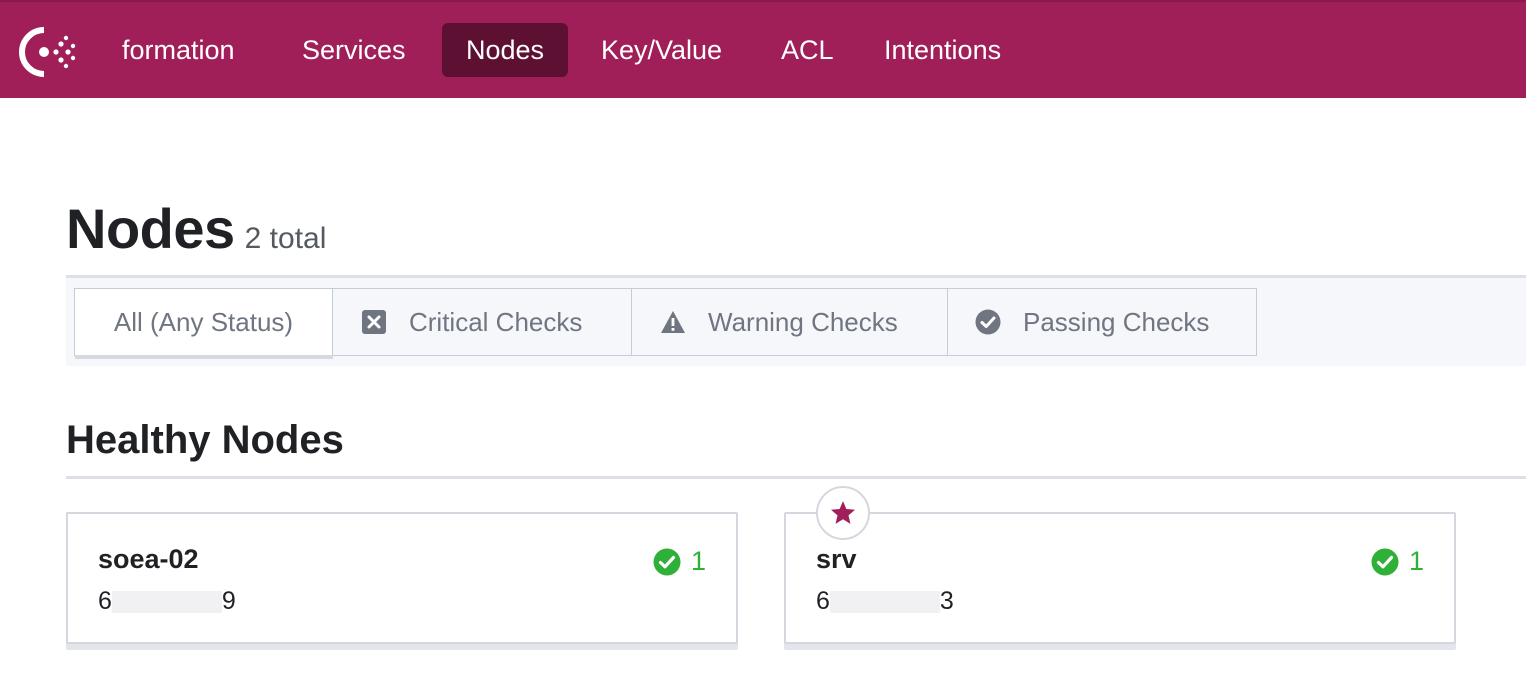 This screenshot has width=1526, height=700. I want to click on node-card-soea-02: soea-02 69 1, so click(402, 578).